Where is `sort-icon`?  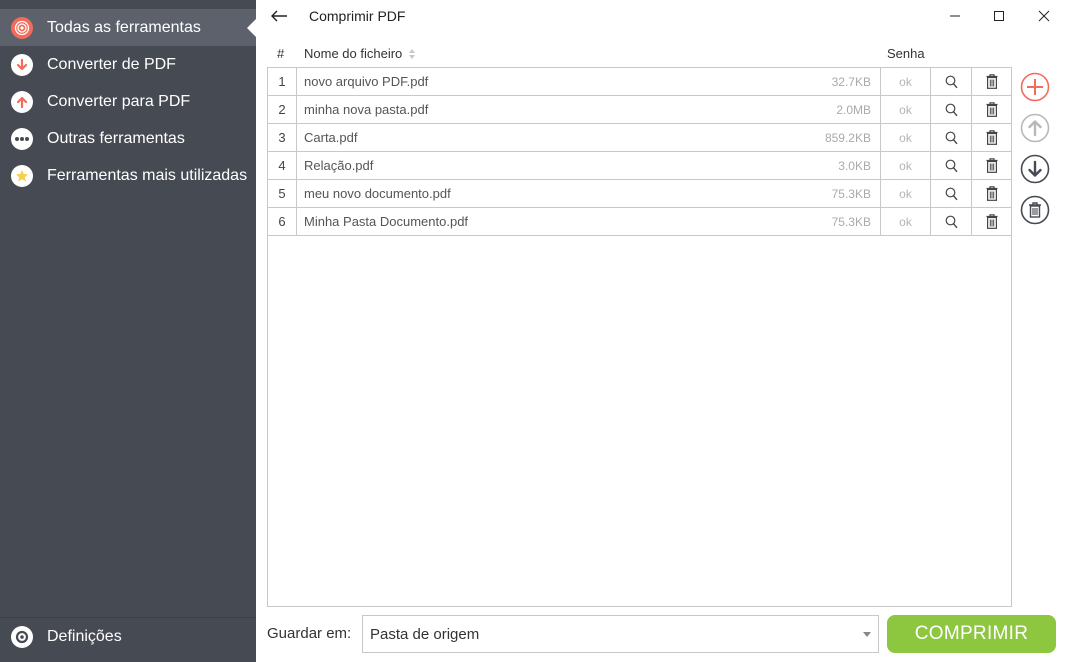
sort-icon is located at coordinates (412, 53).